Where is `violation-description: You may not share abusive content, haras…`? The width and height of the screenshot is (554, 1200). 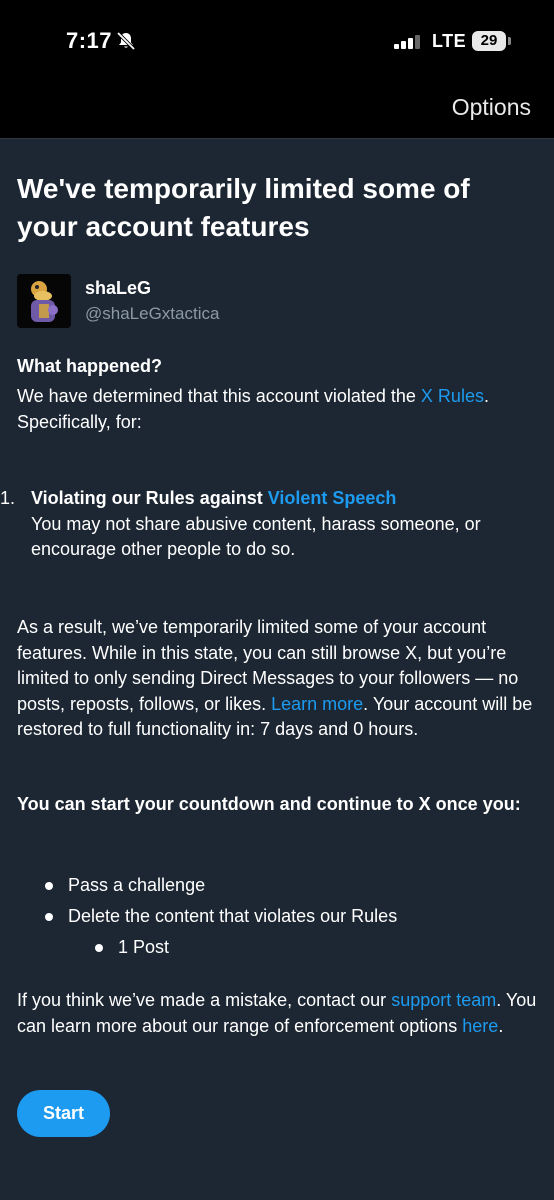 violation-description: You may not share abusive content, haras… is located at coordinates (256, 536).